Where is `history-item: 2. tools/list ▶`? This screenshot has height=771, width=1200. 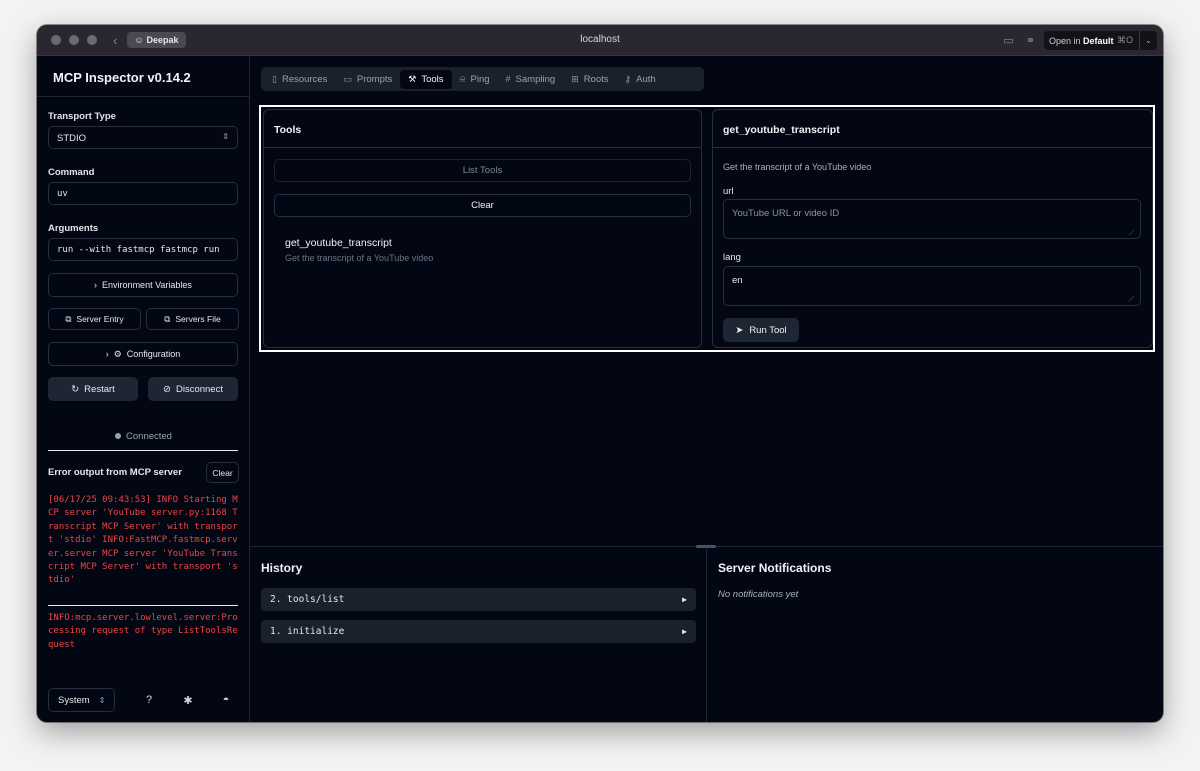 history-item: 2. tools/list ▶ is located at coordinates (478, 599).